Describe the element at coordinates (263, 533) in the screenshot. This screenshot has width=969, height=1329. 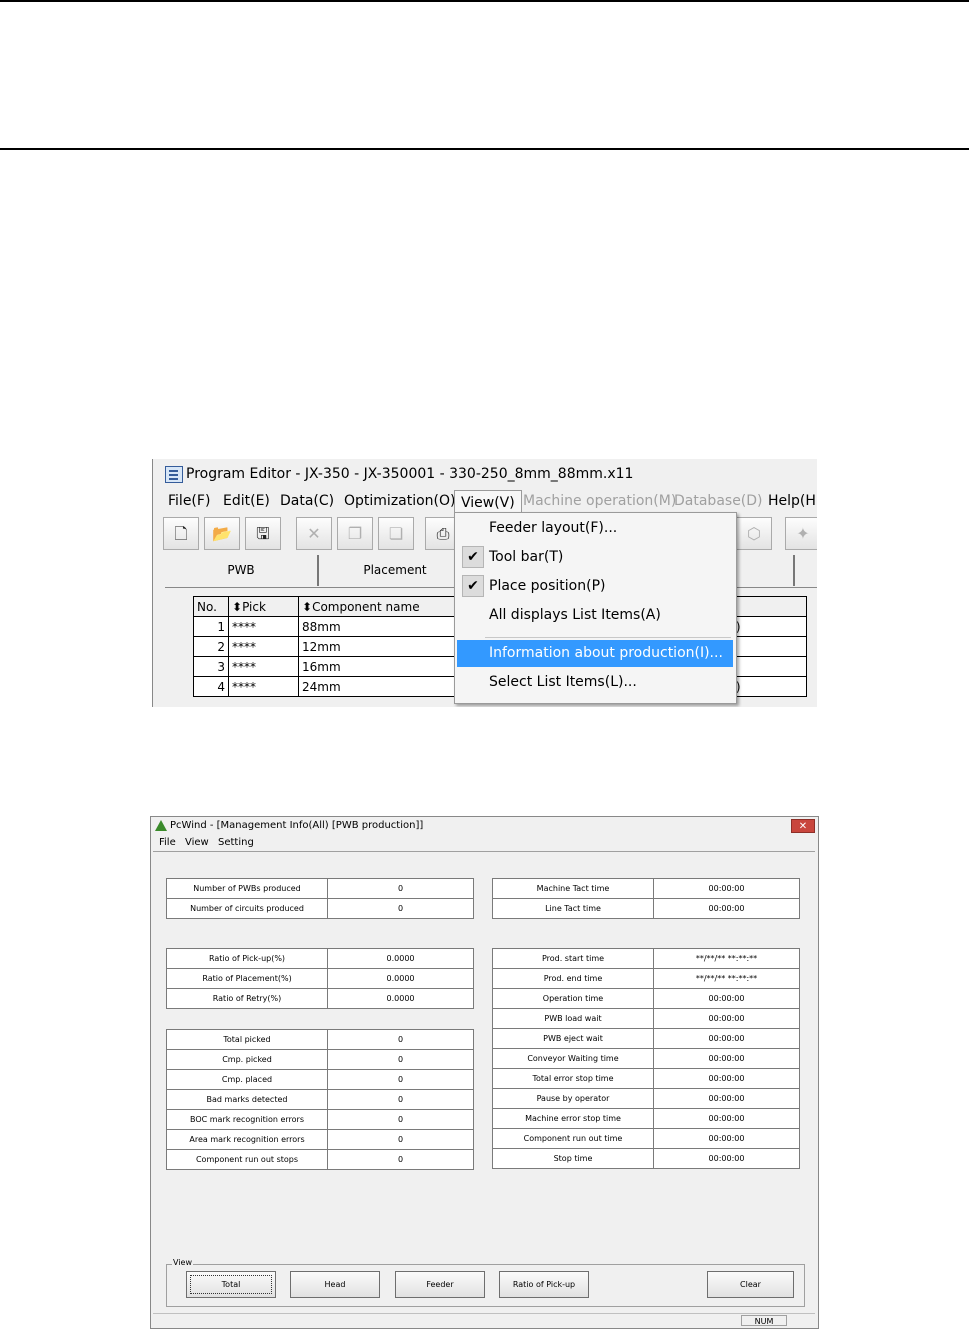
I see `save-icon: 🖫` at that location.